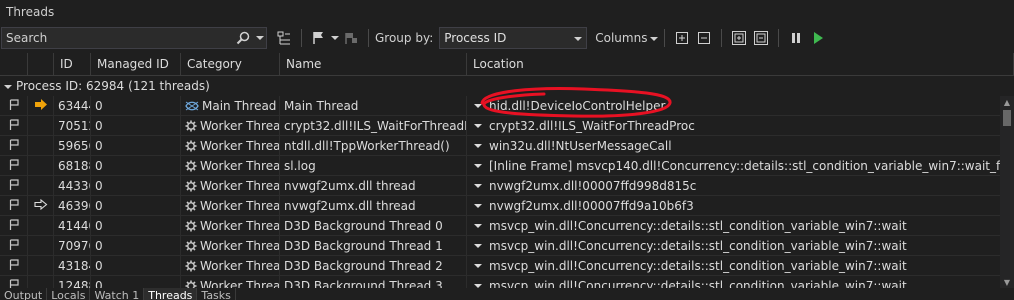 This screenshot has height=300, width=1014. Describe the element at coordinates (14, 64) in the screenshot. I see `column-flag` at that location.